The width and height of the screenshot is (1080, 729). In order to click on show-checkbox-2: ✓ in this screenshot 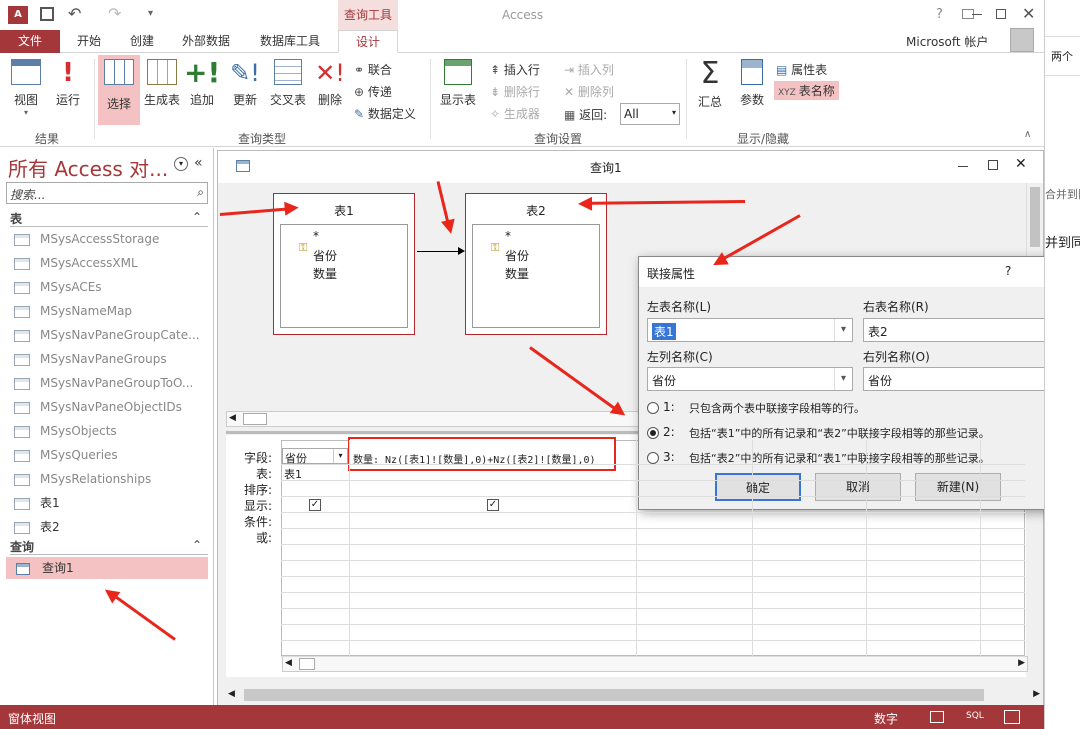, I will do `click(493, 505)`.